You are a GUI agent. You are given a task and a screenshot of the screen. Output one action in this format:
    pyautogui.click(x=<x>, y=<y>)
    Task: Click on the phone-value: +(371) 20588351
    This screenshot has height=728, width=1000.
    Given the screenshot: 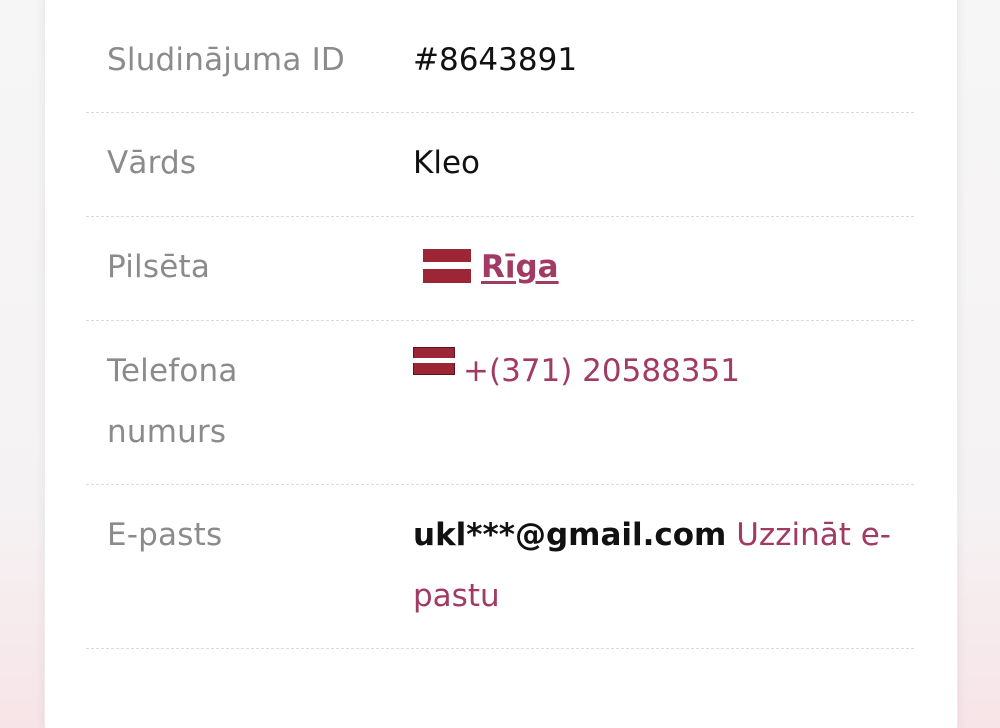 What is the action you would take?
    pyautogui.click(x=576, y=371)
    